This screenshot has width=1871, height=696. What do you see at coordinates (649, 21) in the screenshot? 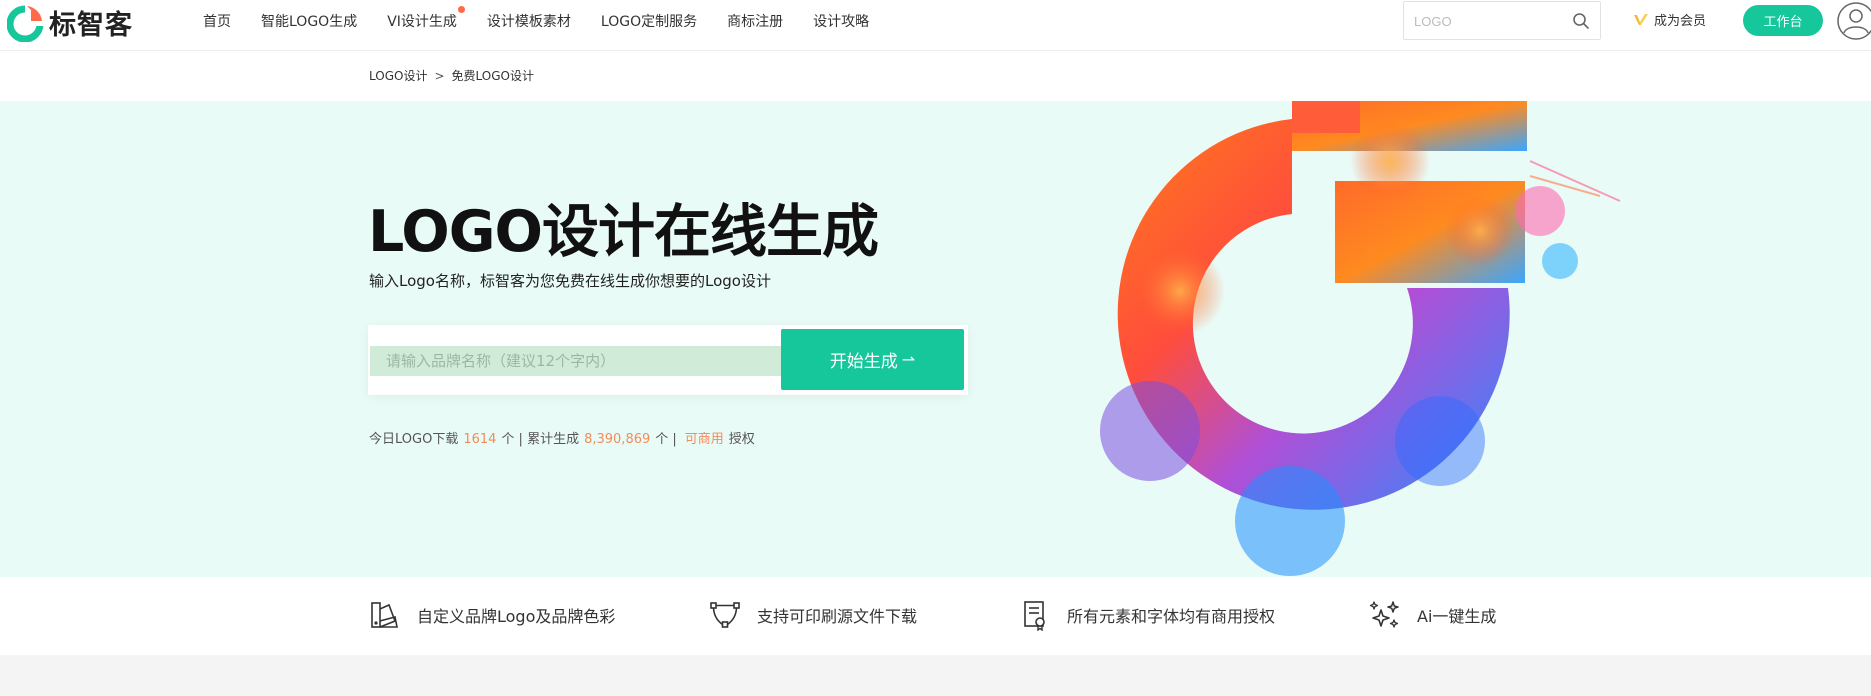
I see `nav-item-custom-logo: LOGO定制服务` at bounding box center [649, 21].